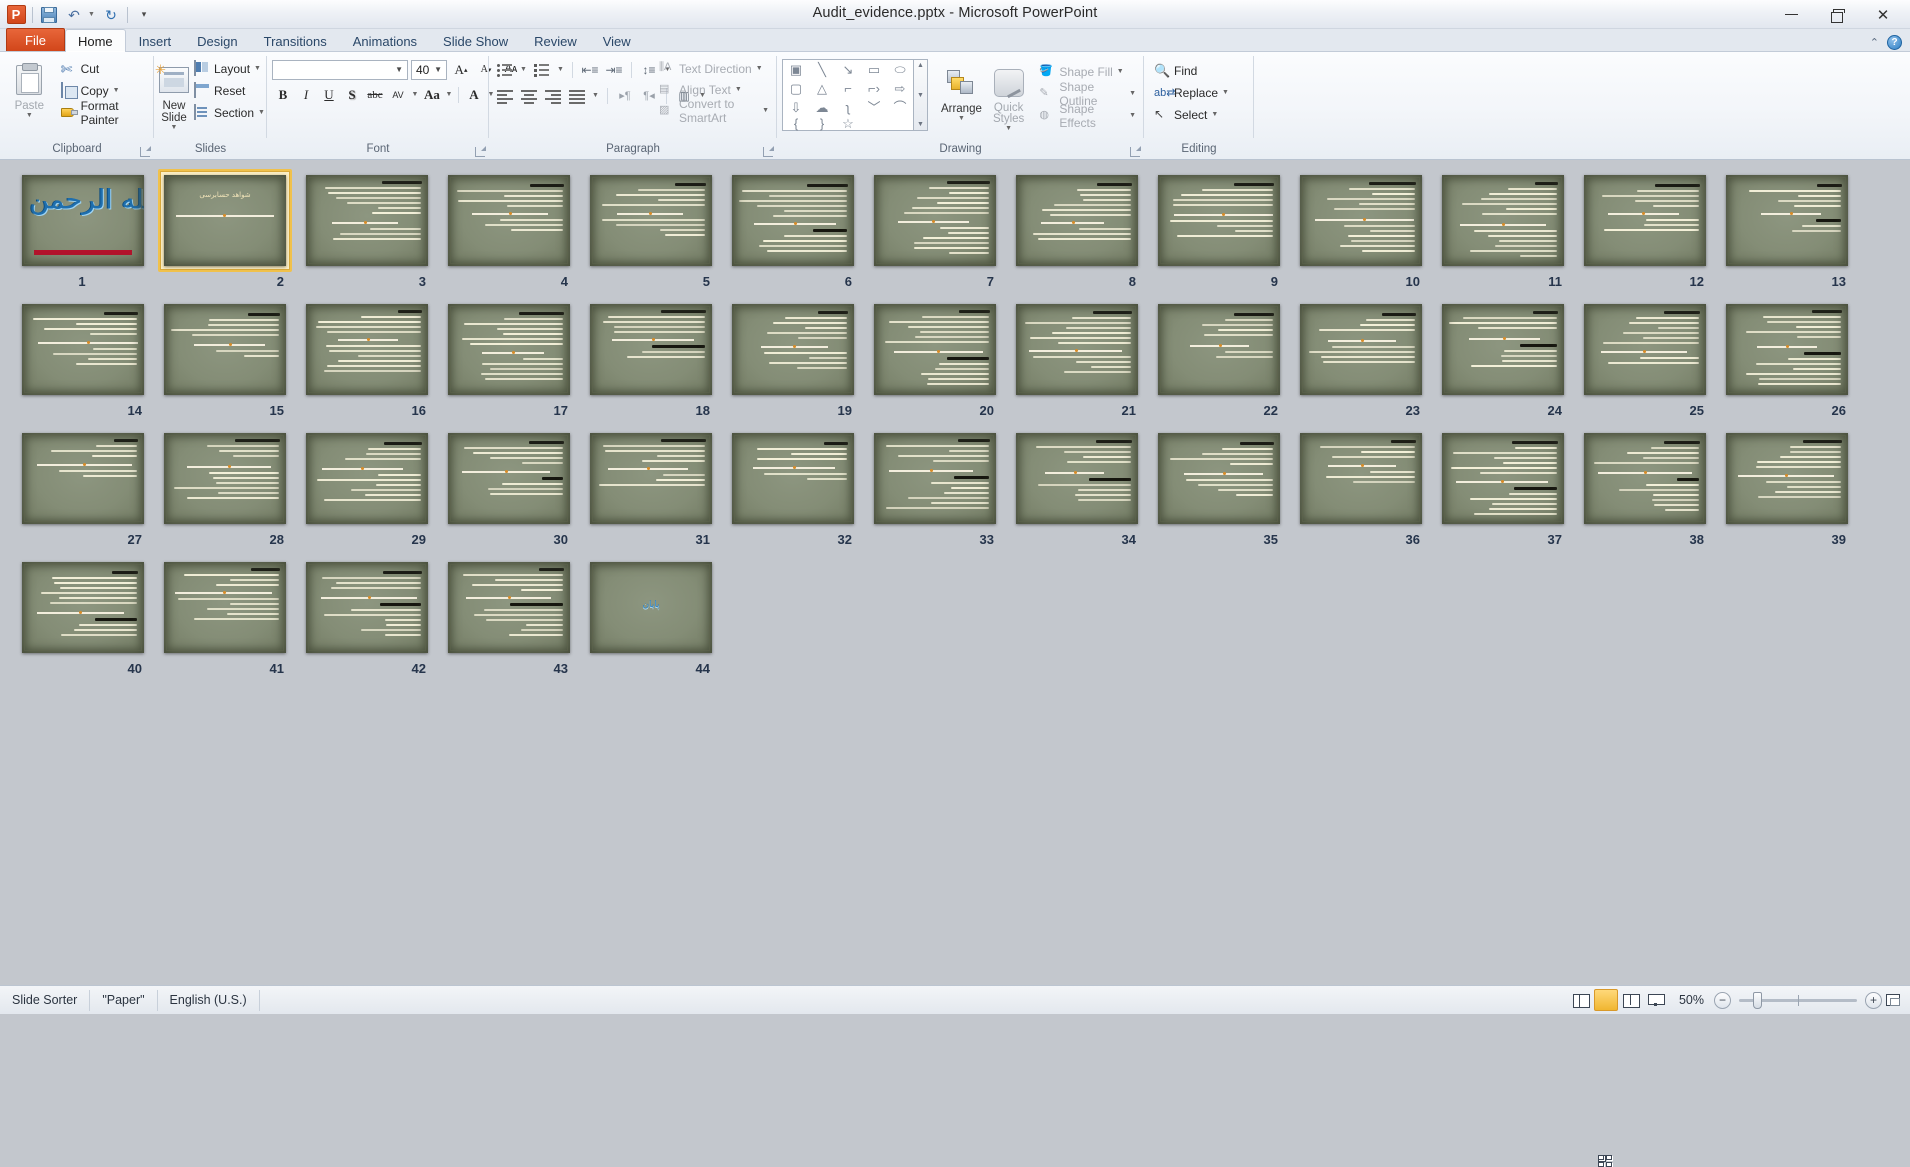 The height and width of the screenshot is (1167, 1910). What do you see at coordinates (352, 94) in the screenshot?
I see `text-shadow-button: S` at bounding box center [352, 94].